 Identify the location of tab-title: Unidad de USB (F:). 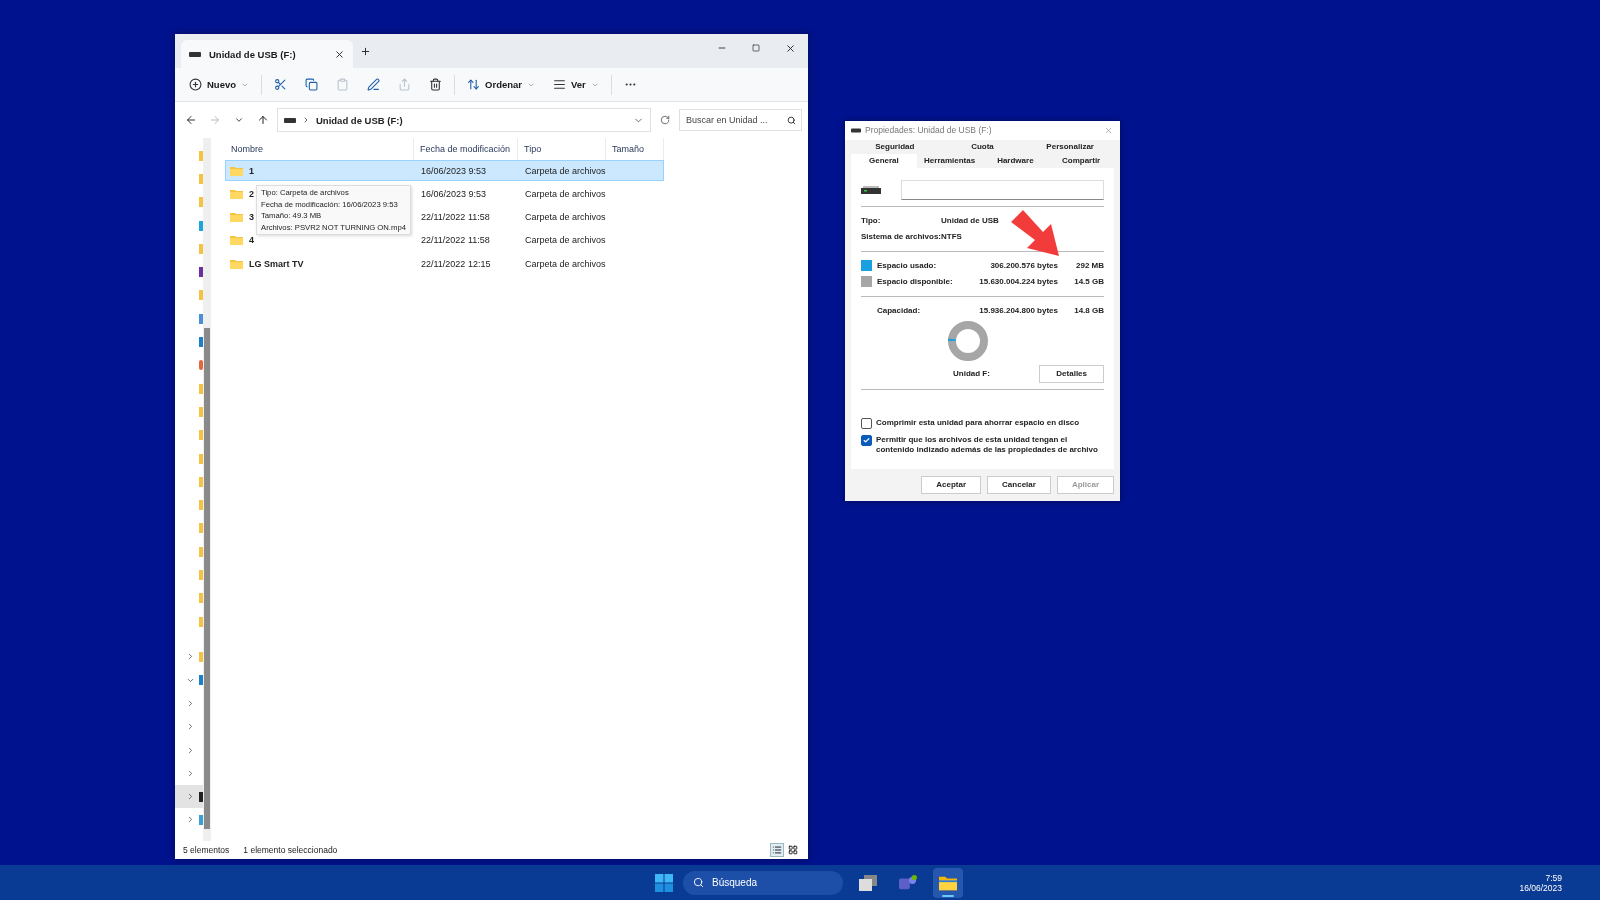
(253, 54).